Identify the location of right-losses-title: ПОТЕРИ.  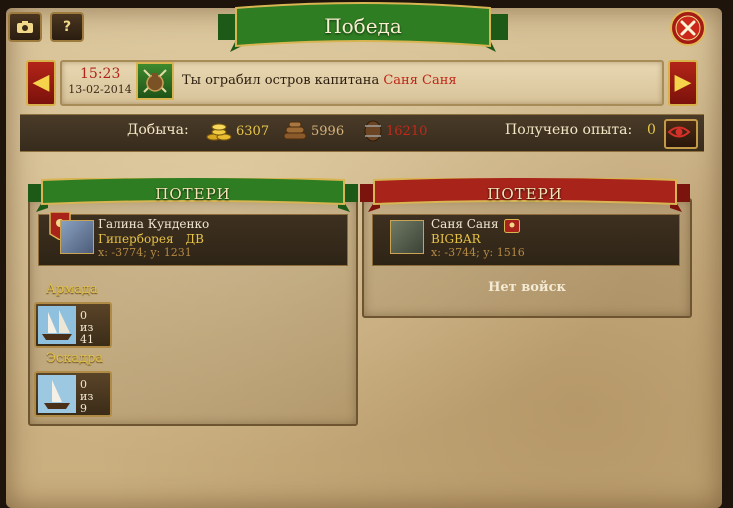
(525, 194).